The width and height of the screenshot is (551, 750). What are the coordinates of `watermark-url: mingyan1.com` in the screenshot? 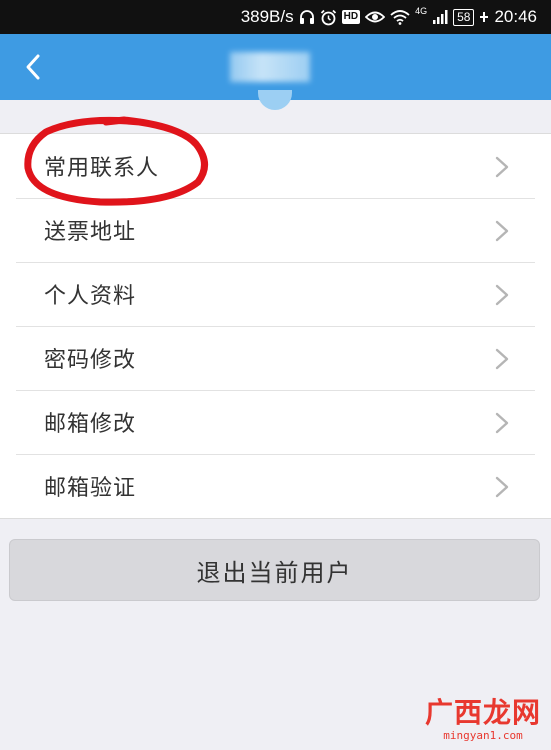 It's located at (483, 735).